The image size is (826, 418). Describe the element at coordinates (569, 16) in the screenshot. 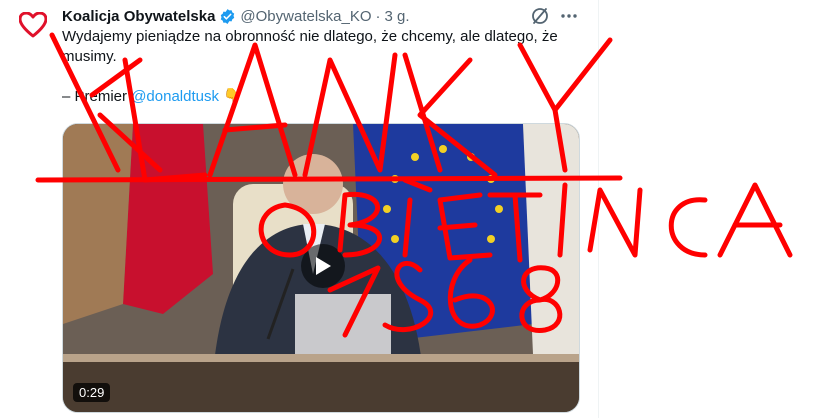

I see `more-icon` at that location.